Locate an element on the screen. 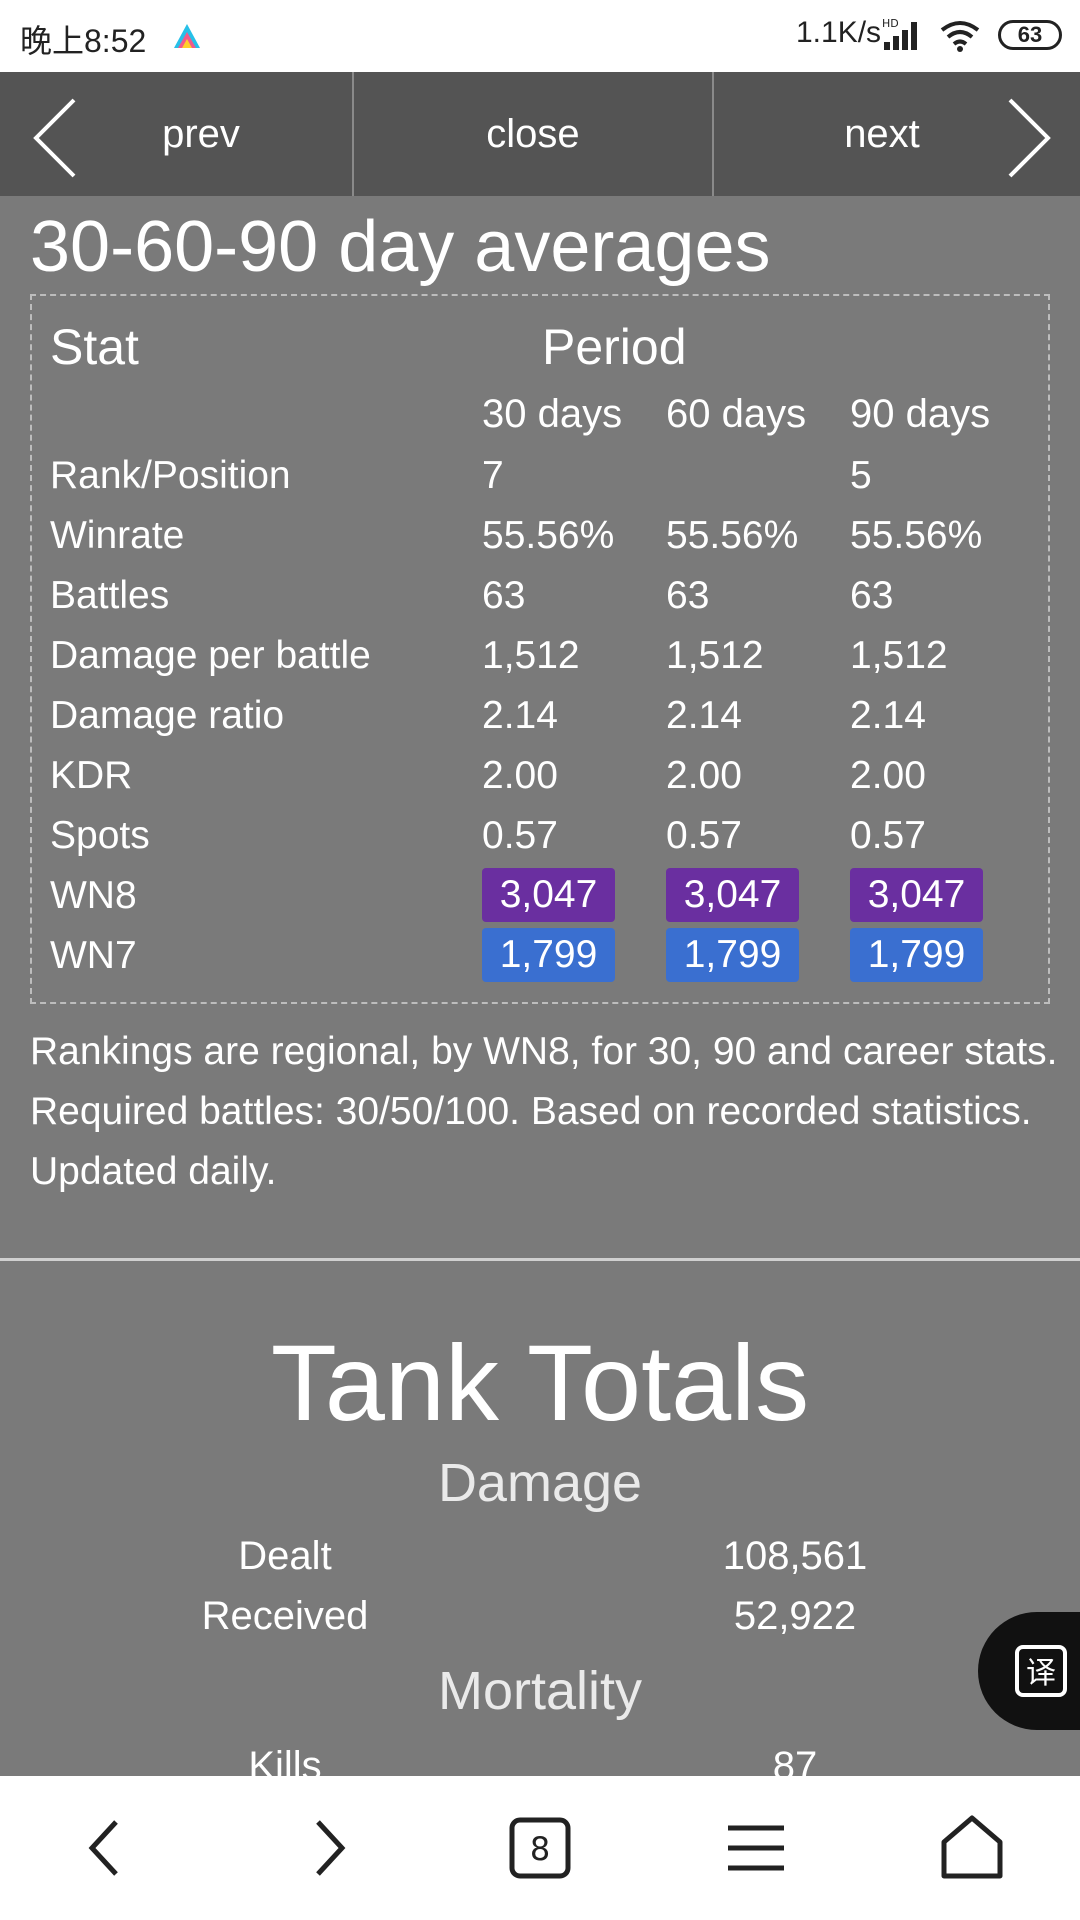  totals-label: Kills is located at coordinates (285, 1760).